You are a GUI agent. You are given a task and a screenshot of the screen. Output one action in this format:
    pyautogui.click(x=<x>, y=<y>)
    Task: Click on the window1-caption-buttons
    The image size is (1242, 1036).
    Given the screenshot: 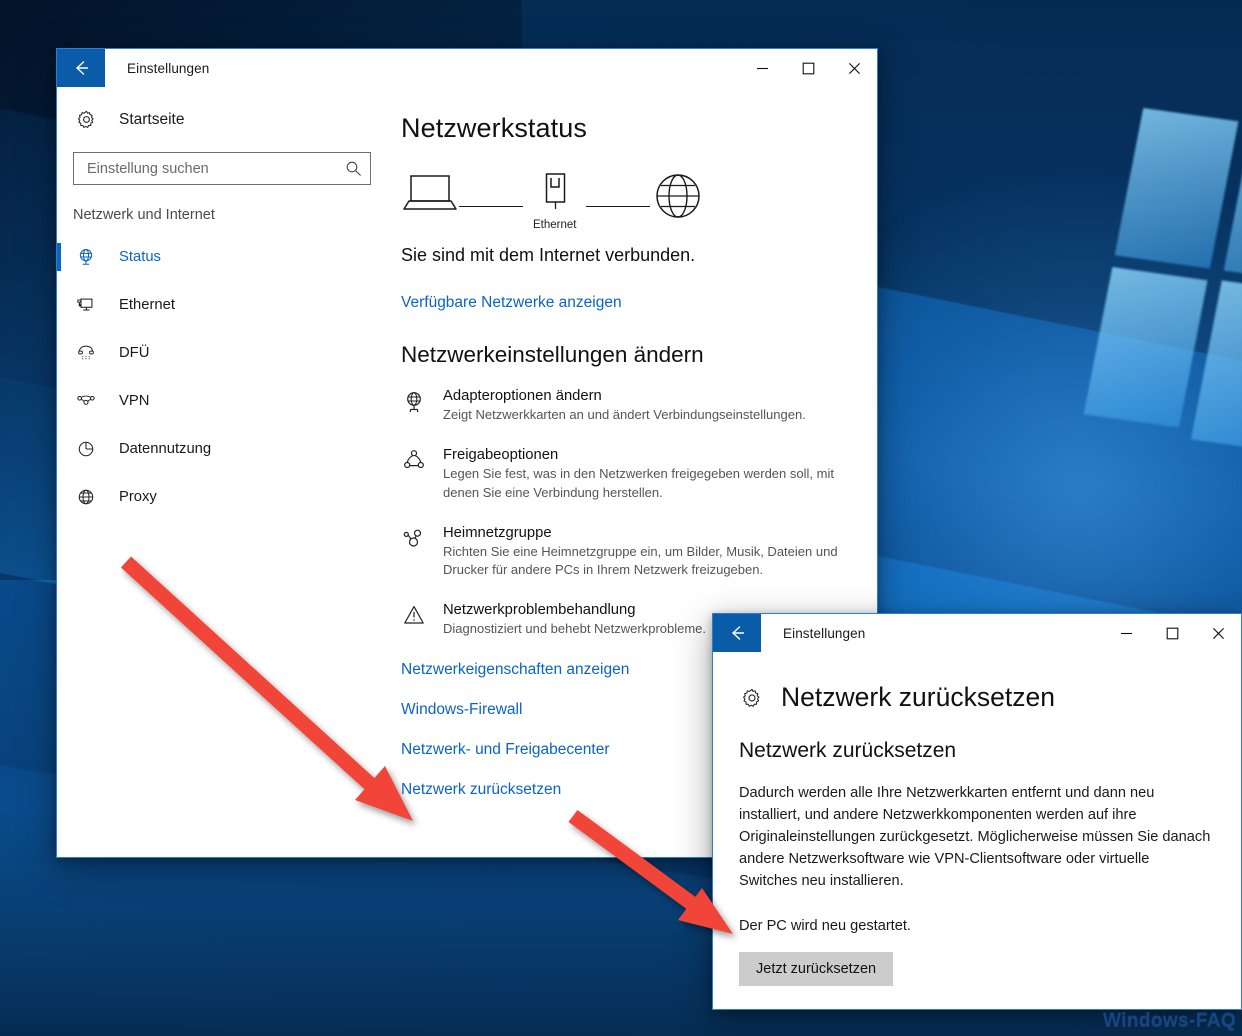 What is the action you would take?
    pyautogui.click(x=808, y=68)
    